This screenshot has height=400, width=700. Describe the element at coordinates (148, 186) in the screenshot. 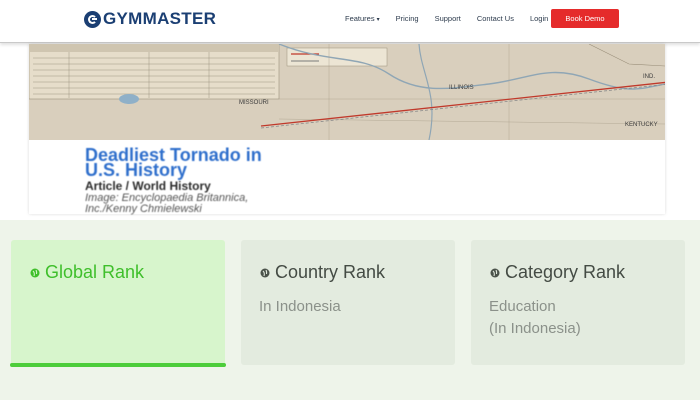

I see `article-category: Article / World History` at that location.